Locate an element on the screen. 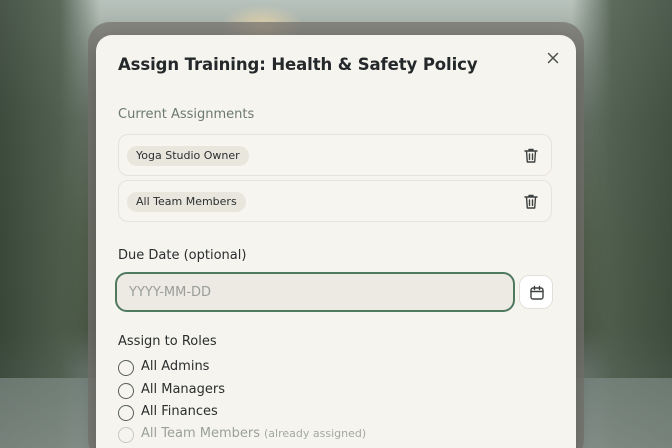 The width and height of the screenshot is (672, 448). assignment-chip: Yoga Studio Owner is located at coordinates (188, 156).